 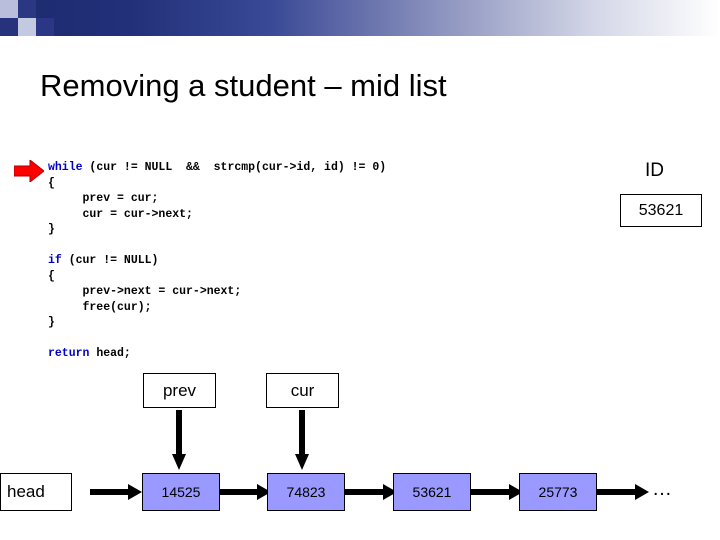 I want to click on arrow-down-prev-icon, so click(x=179, y=440).